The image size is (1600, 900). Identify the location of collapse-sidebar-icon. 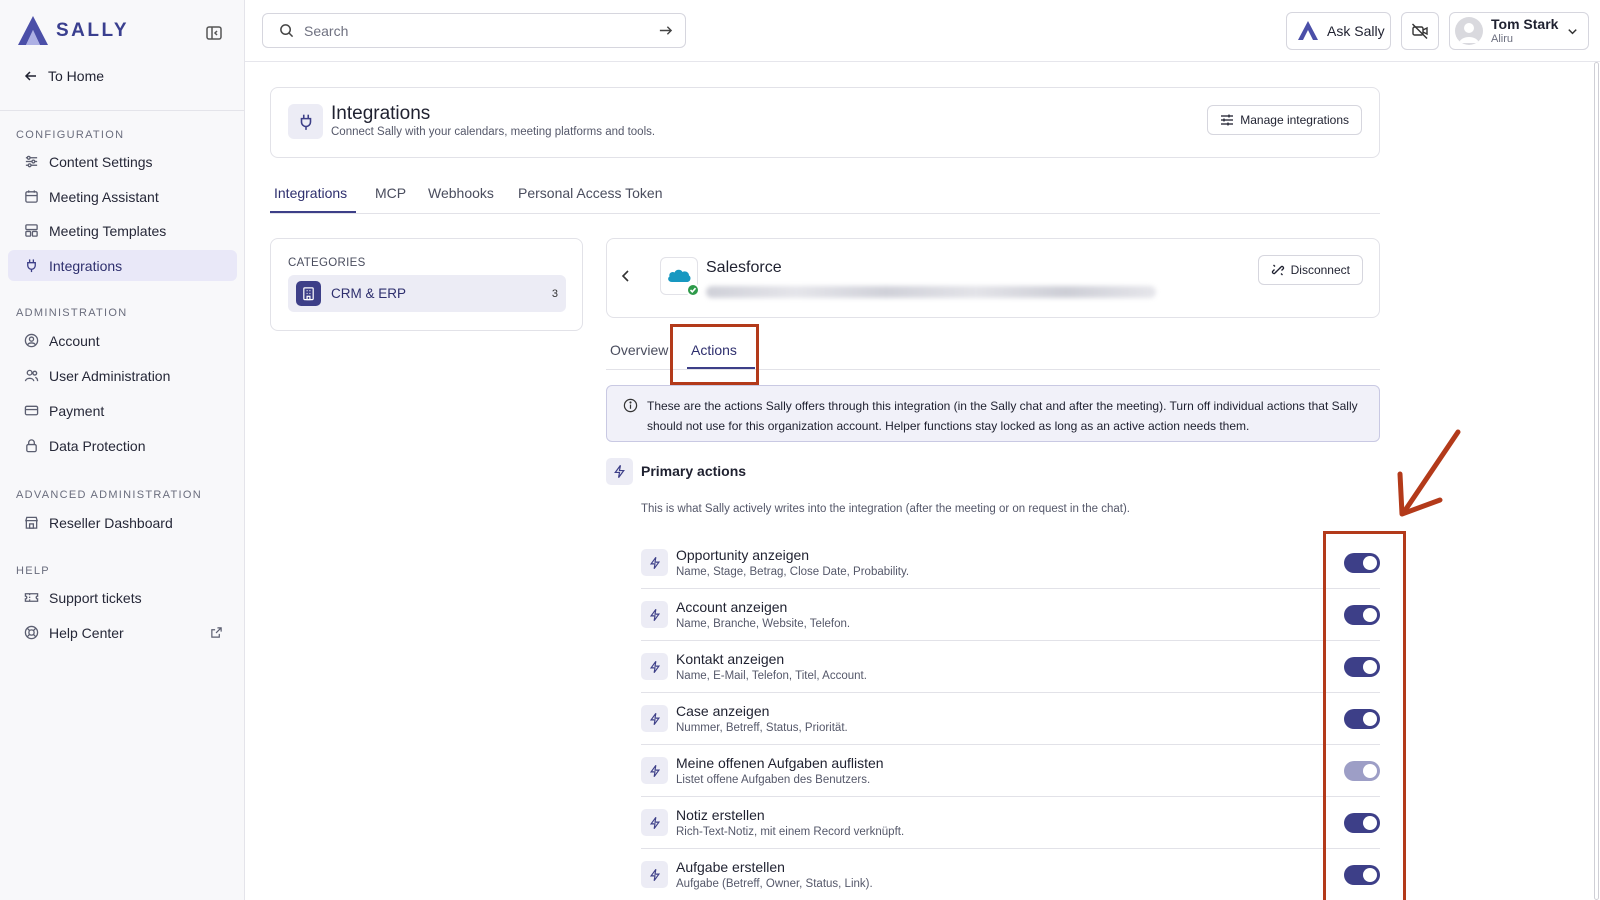
(214, 33).